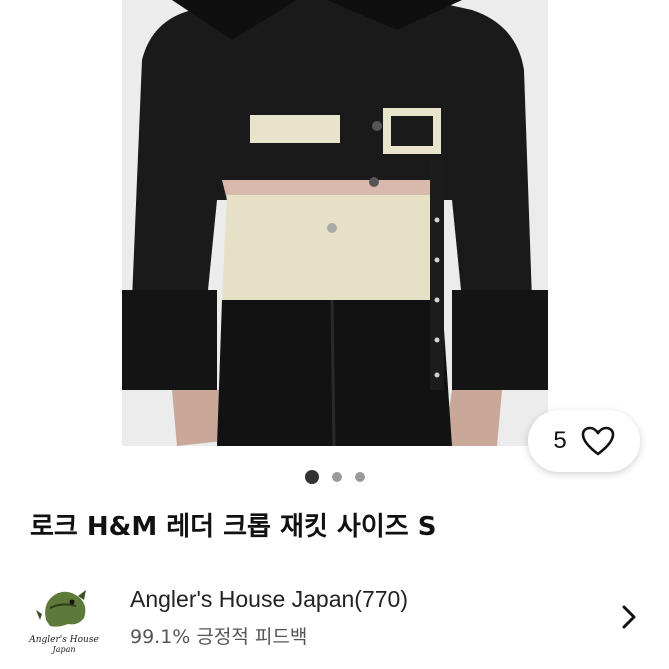 This screenshot has height=669, width=669. I want to click on avatar-text-line1: Angler's House, so click(63, 640).